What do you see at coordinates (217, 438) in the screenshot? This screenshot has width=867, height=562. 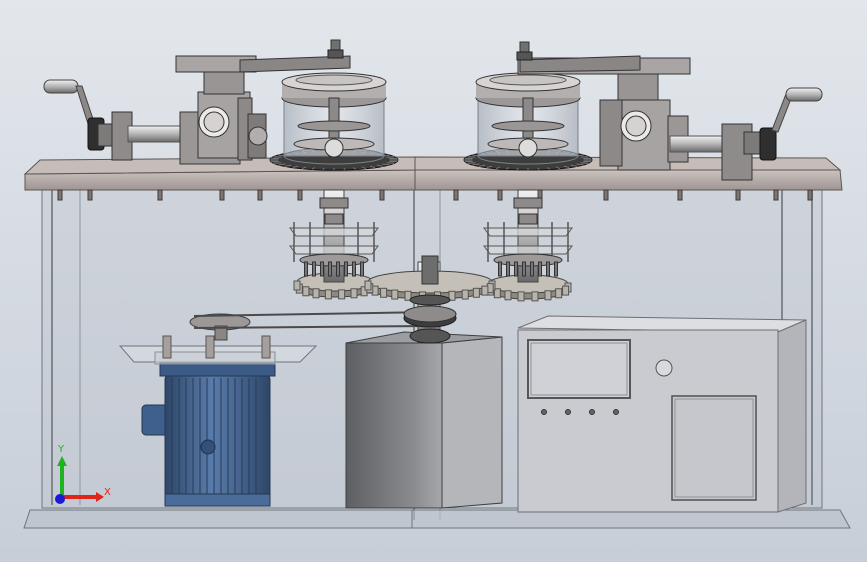 I see `motor-body` at bounding box center [217, 438].